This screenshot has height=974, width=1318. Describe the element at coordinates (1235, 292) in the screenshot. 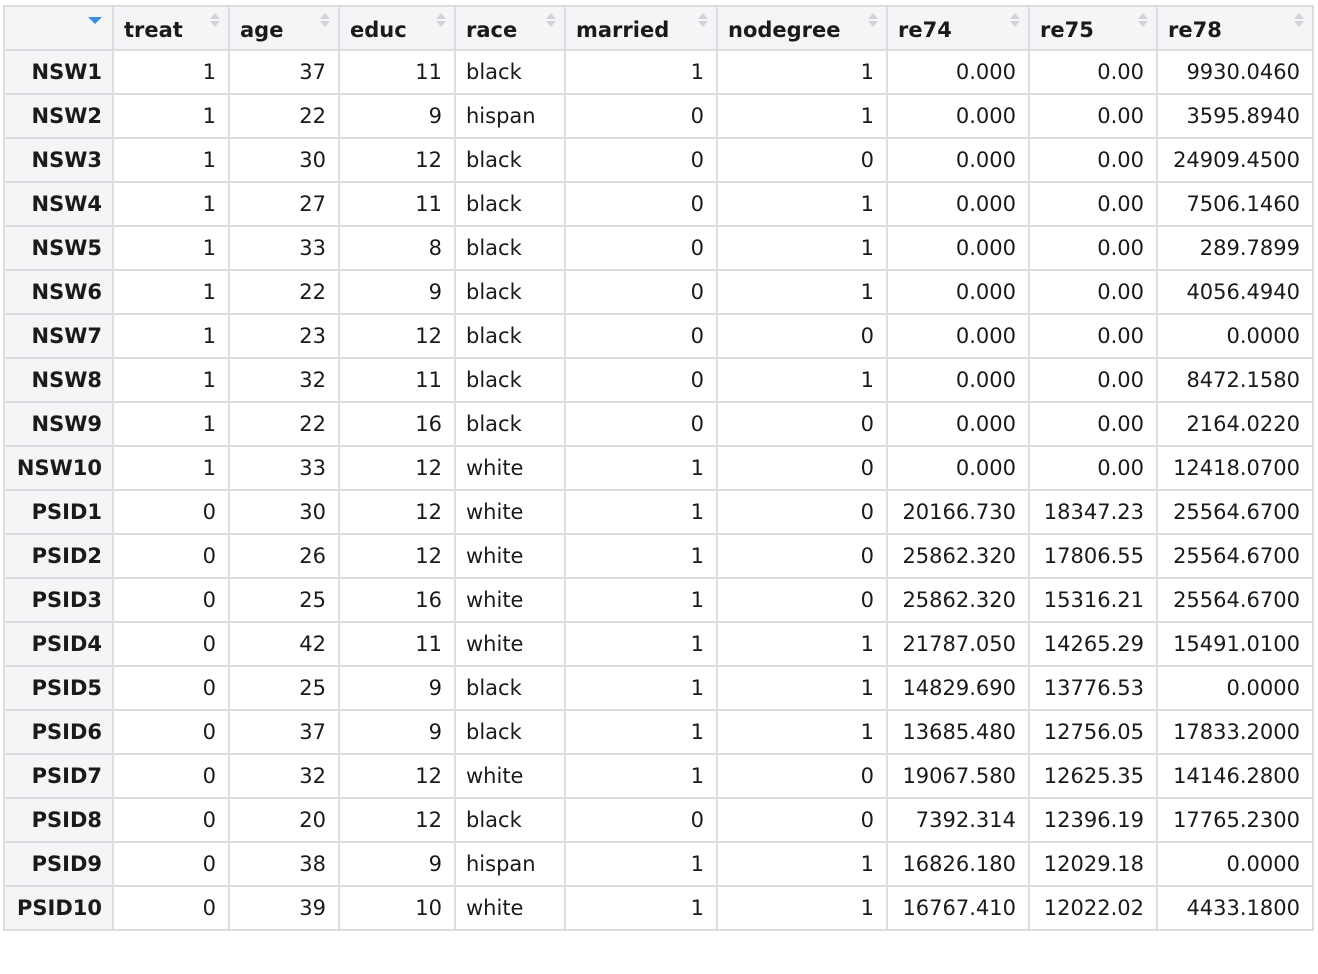

I see `cell-re78: 4056.4940` at that location.